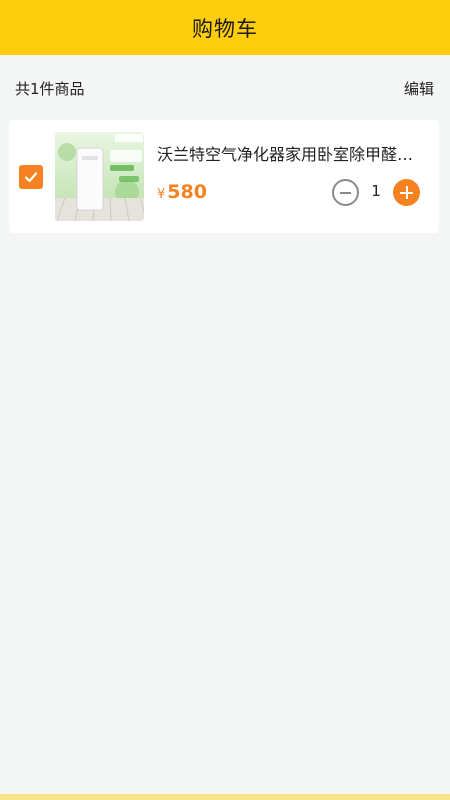 This screenshot has width=450, height=800. What do you see at coordinates (225, 797) in the screenshot?
I see `bottom-bar` at bounding box center [225, 797].